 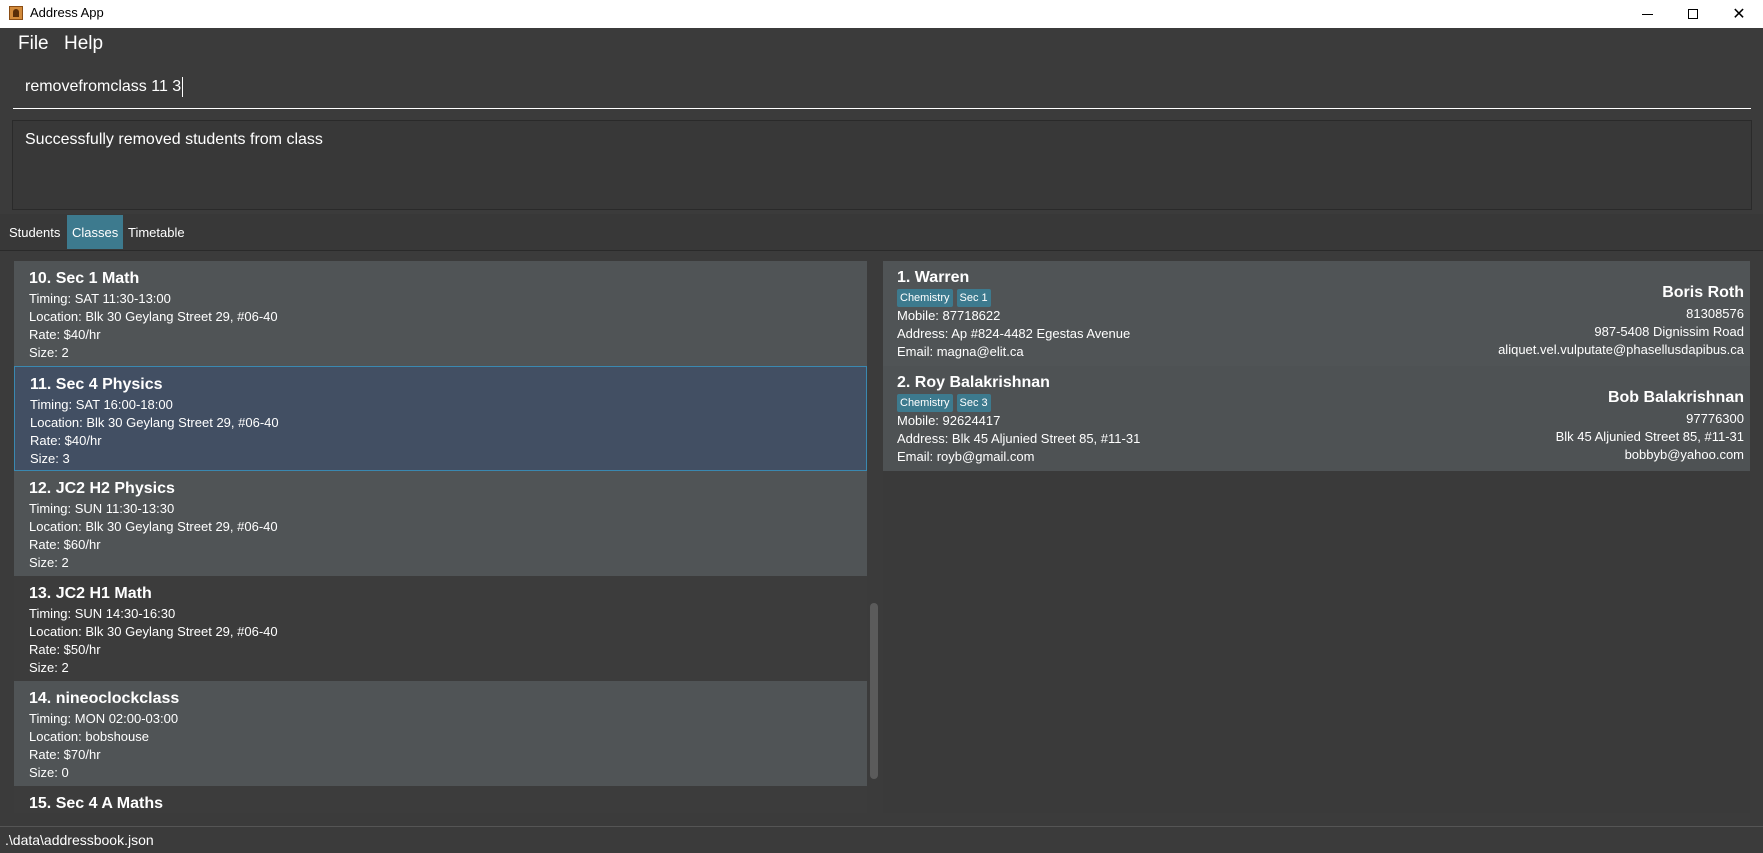 I want to click on class-list-scrollbar, so click(x=874, y=537).